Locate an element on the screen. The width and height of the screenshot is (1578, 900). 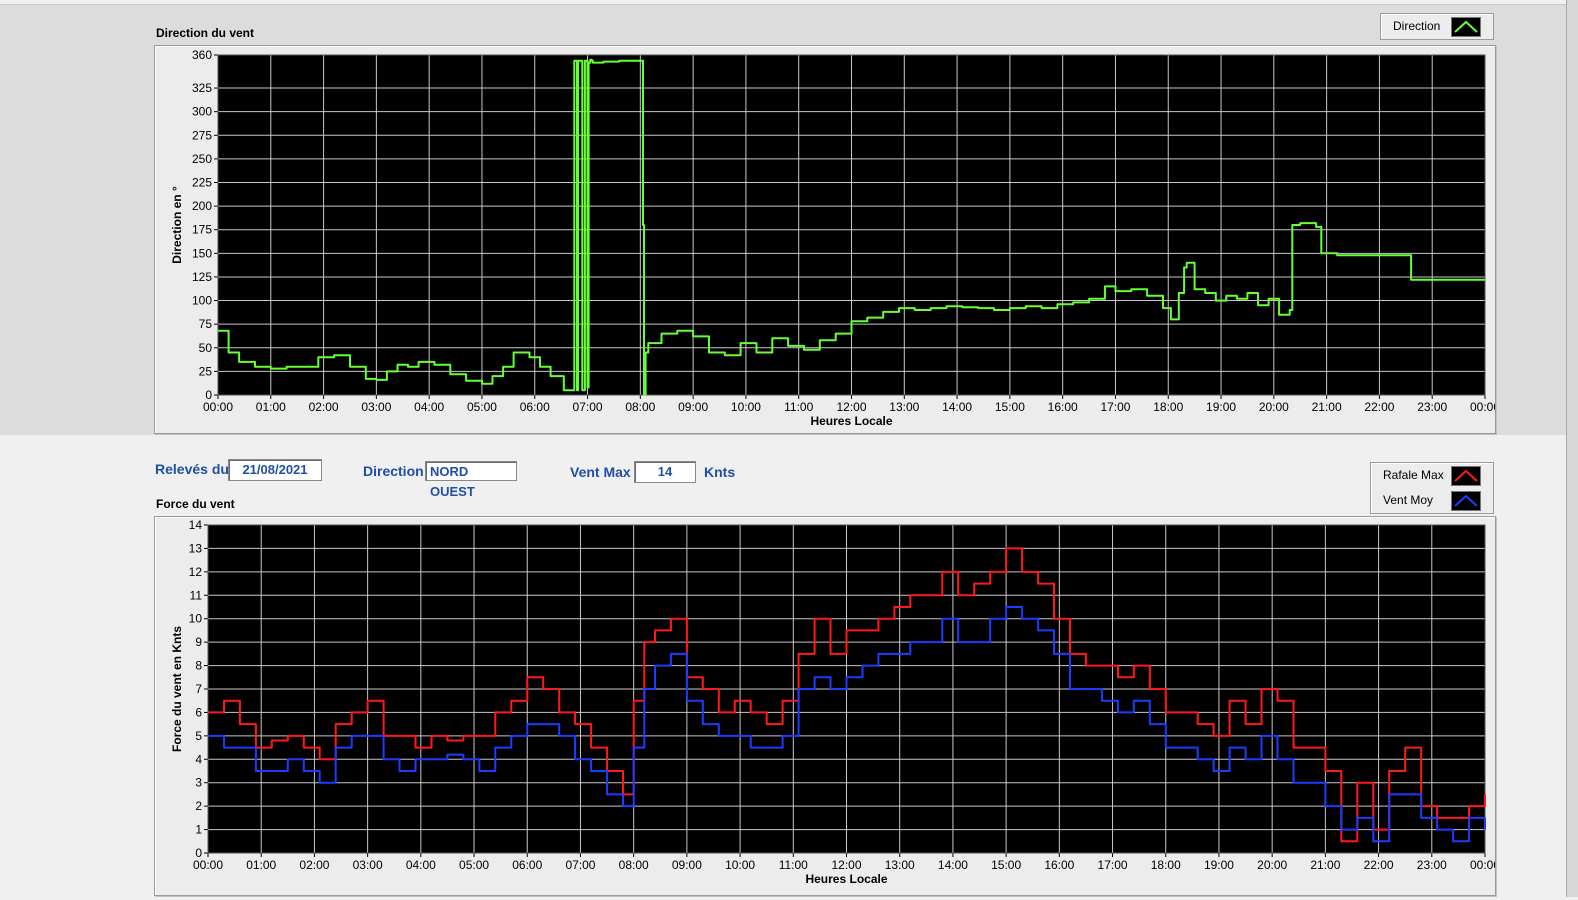
y-tick-label: 9 is located at coordinates (198, 642).